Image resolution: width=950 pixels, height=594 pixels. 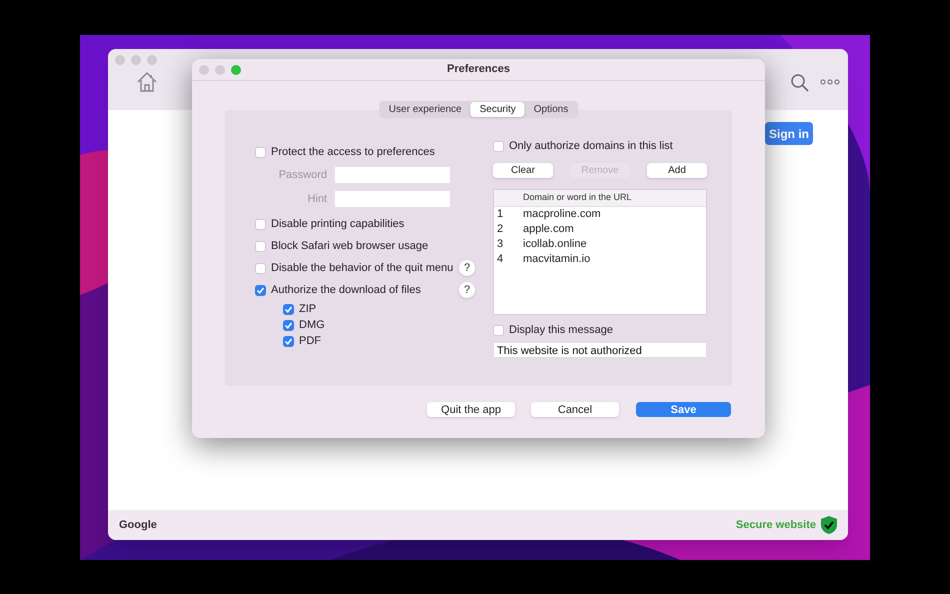 I want to click on checkbox-label: DMG, so click(x=312, y=325).